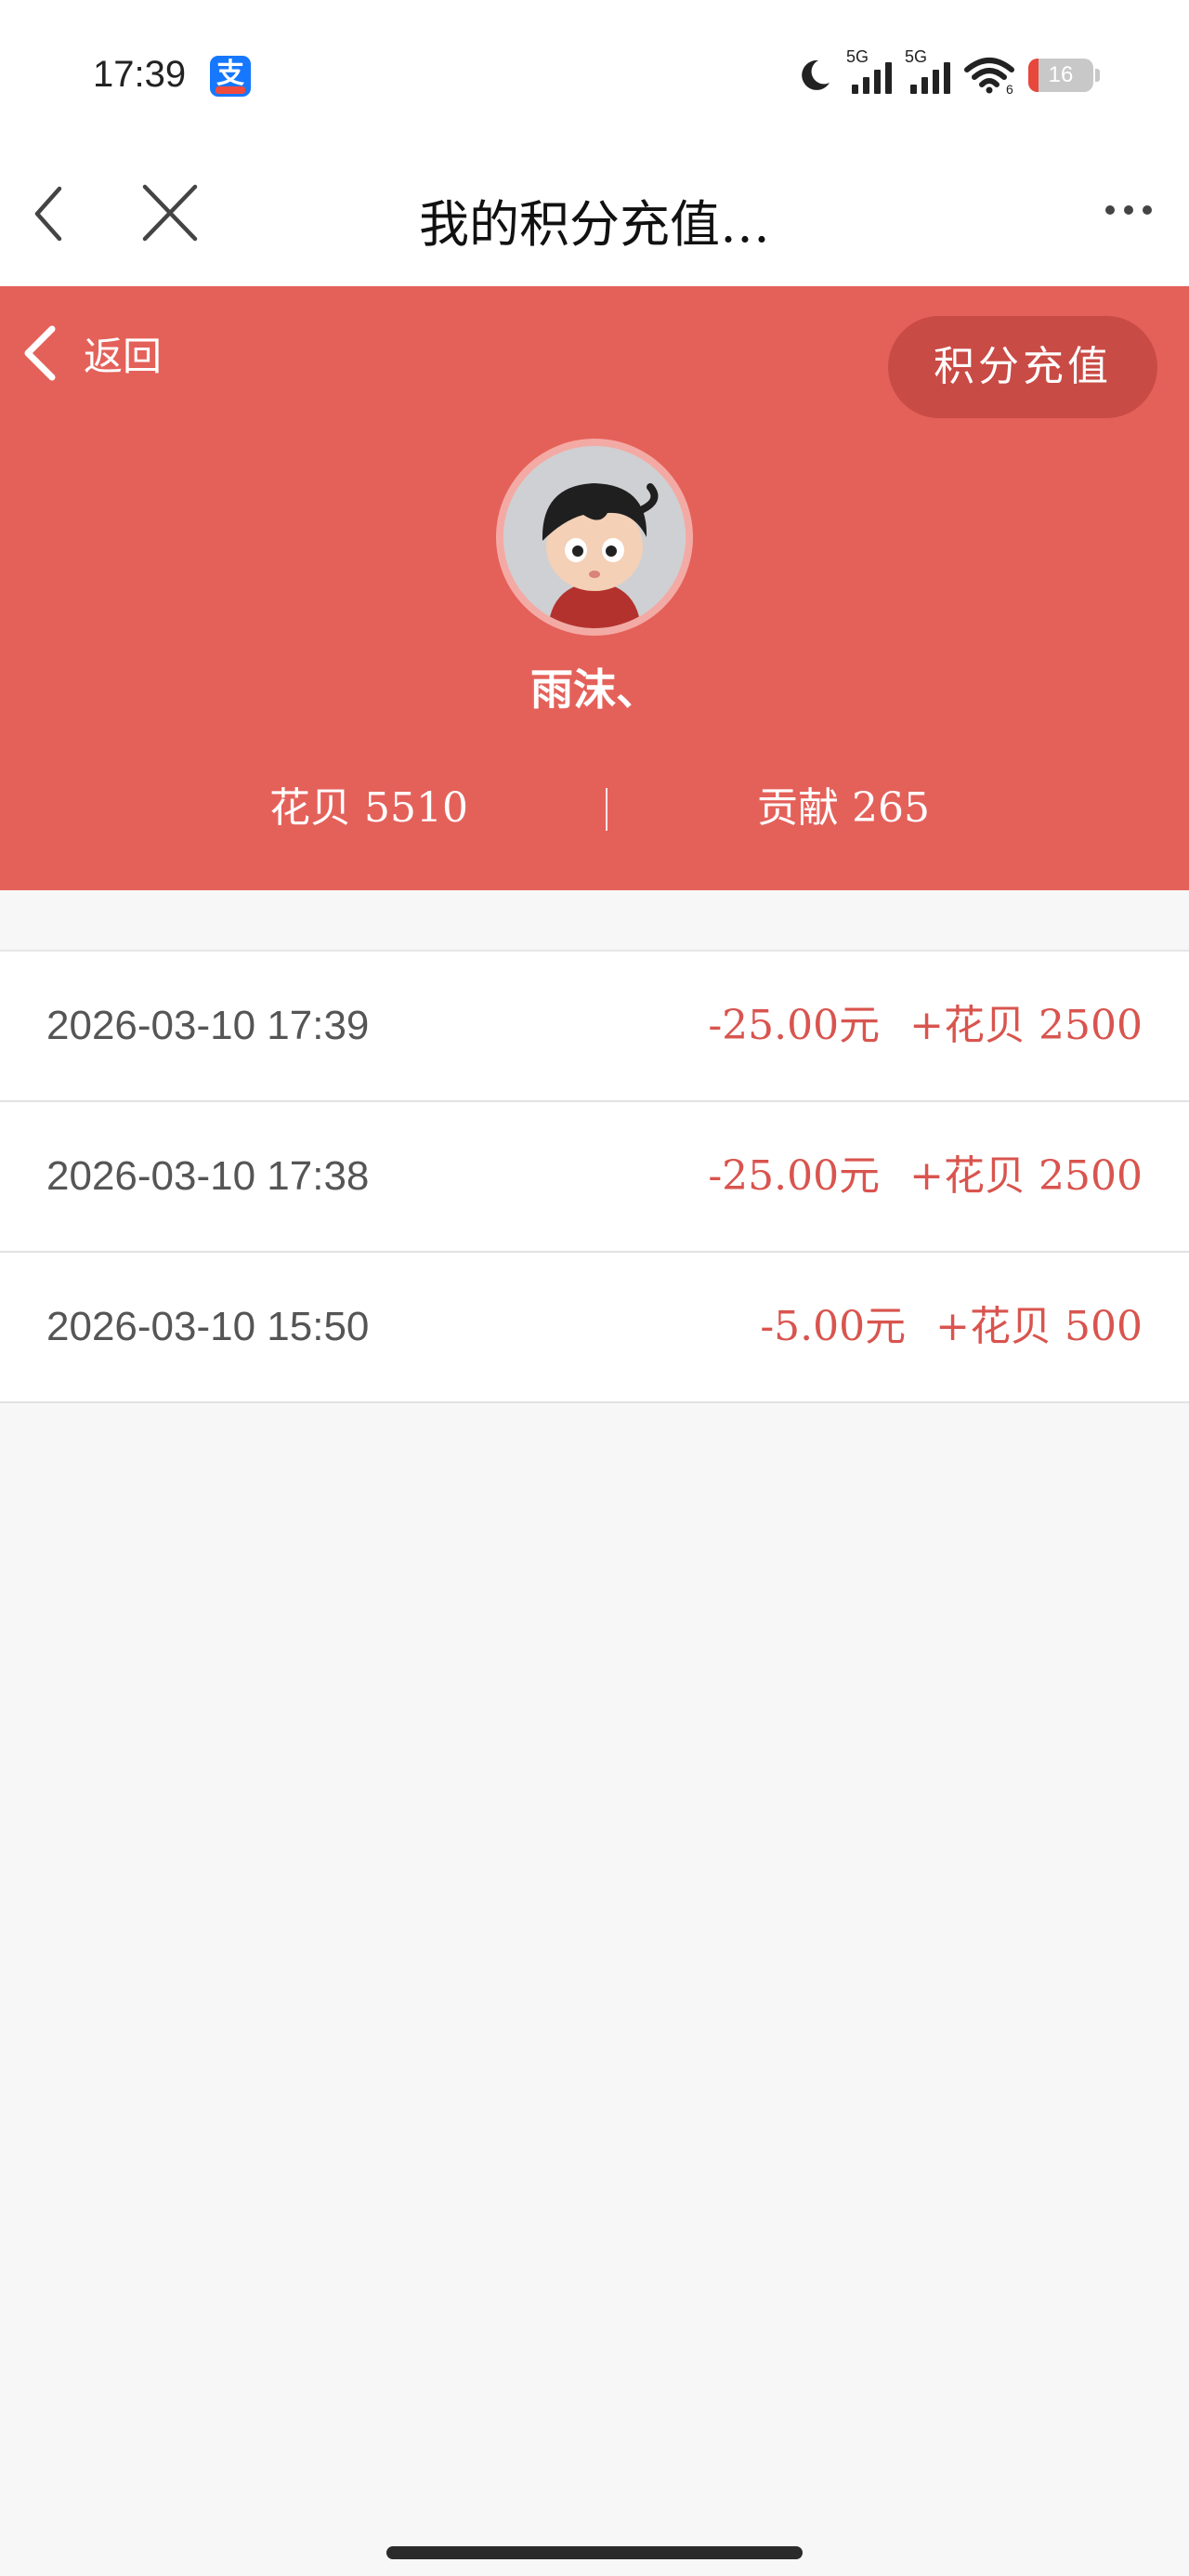  Describe the element at coordinates (869, 70) in the screenshot. I see `cellular-signal-1-icon: 5G` at that location.